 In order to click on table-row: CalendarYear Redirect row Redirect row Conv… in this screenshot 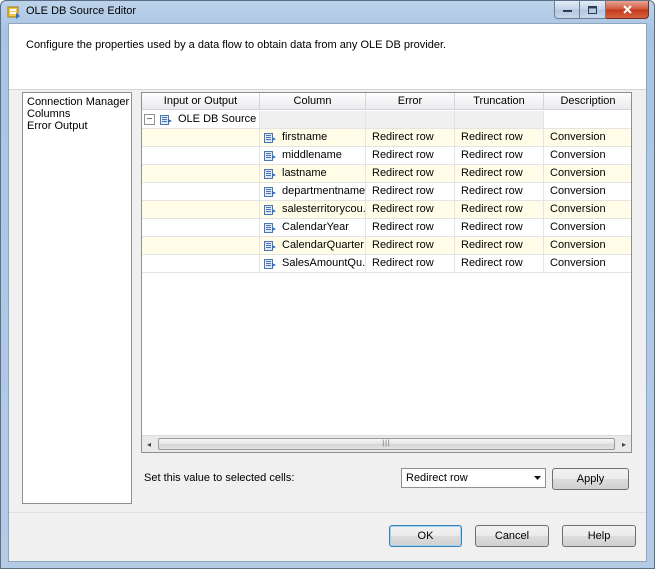, I will do `click(386, 228)`.